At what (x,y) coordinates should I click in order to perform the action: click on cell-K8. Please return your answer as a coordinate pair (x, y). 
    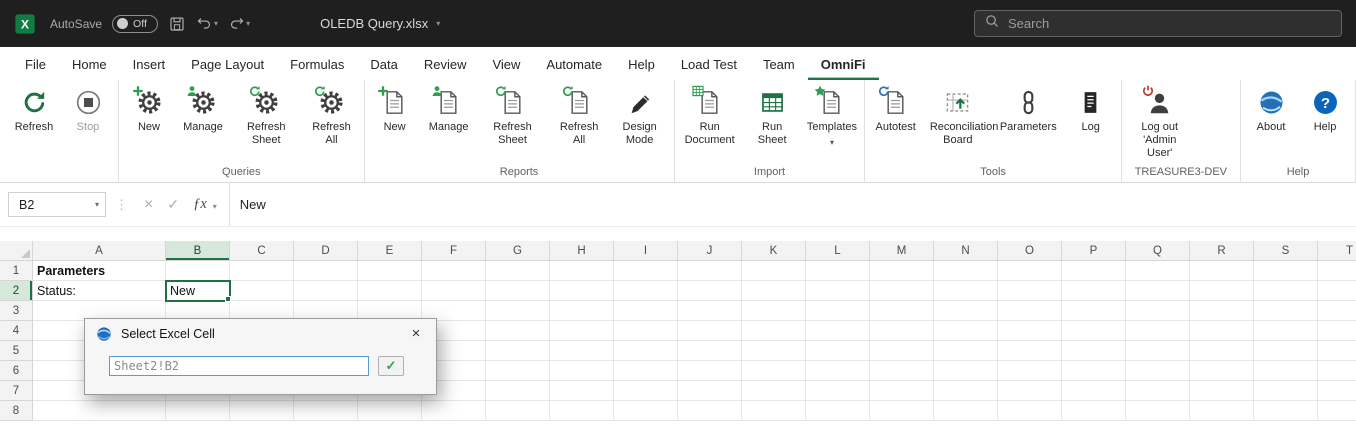
    Looking at the image, I should click on (774, 411).